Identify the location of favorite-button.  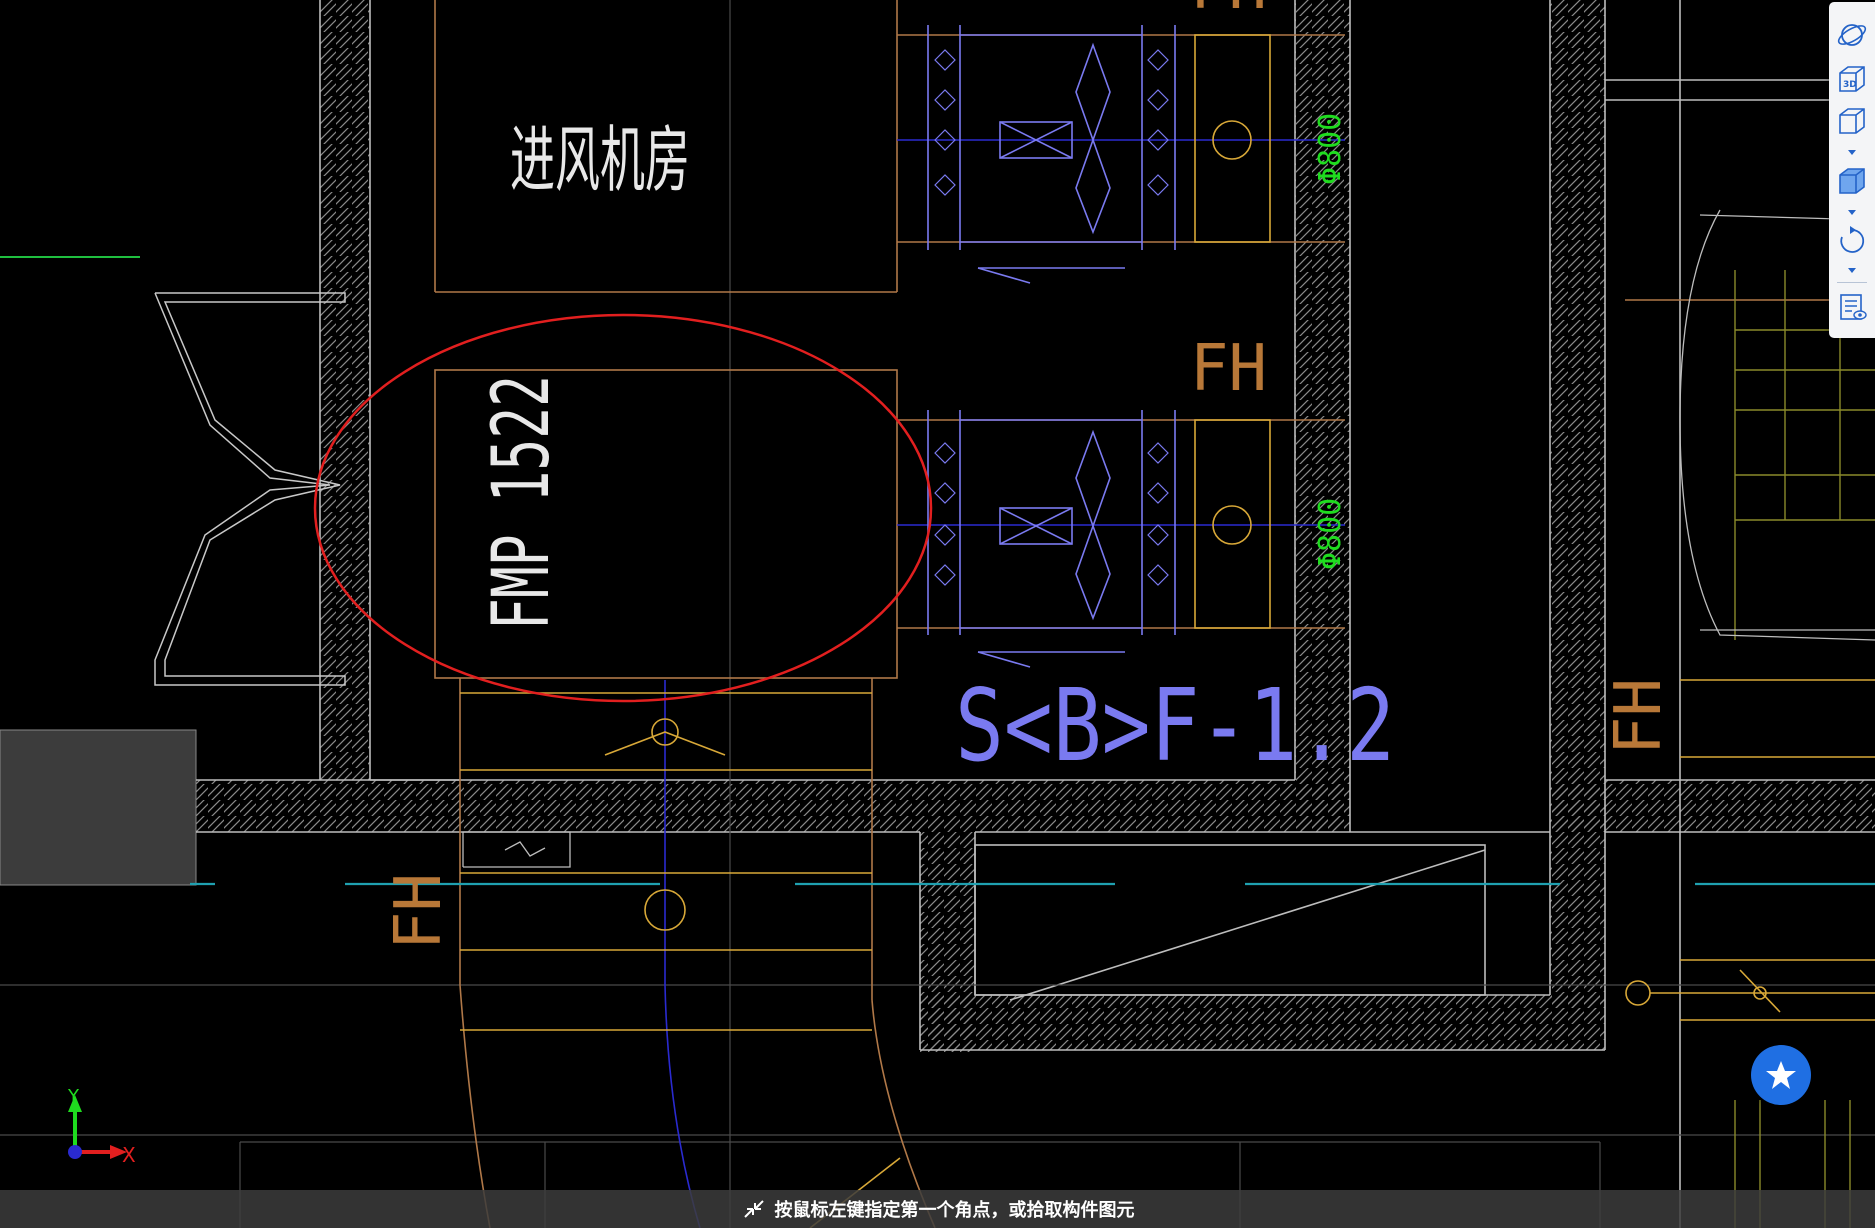
(1781, 1075).